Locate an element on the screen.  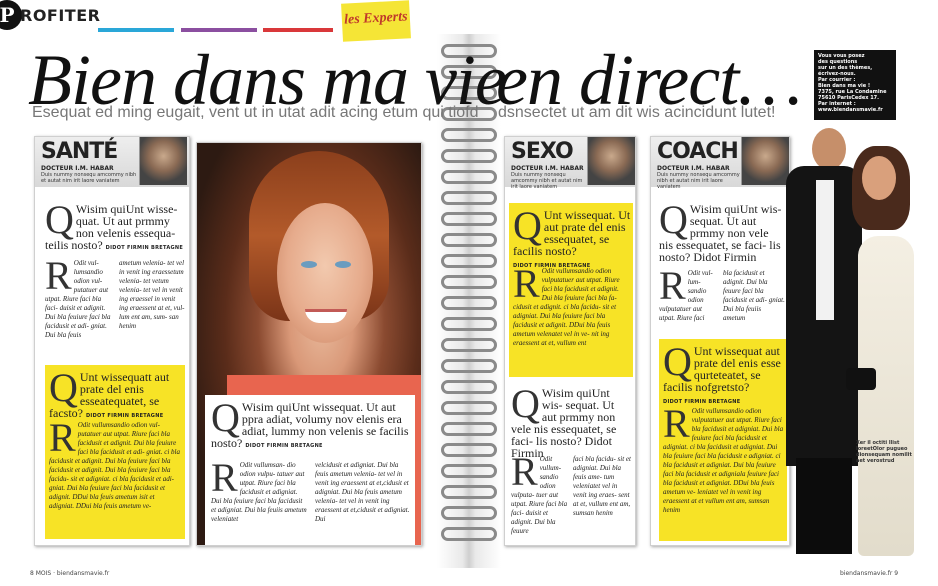
woman-face is located at coordinates (879, 178).